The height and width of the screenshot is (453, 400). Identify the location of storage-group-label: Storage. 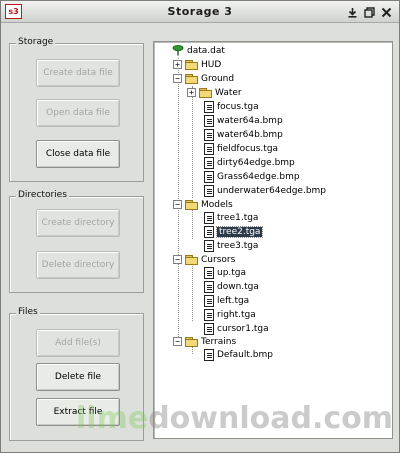
(36, 42).